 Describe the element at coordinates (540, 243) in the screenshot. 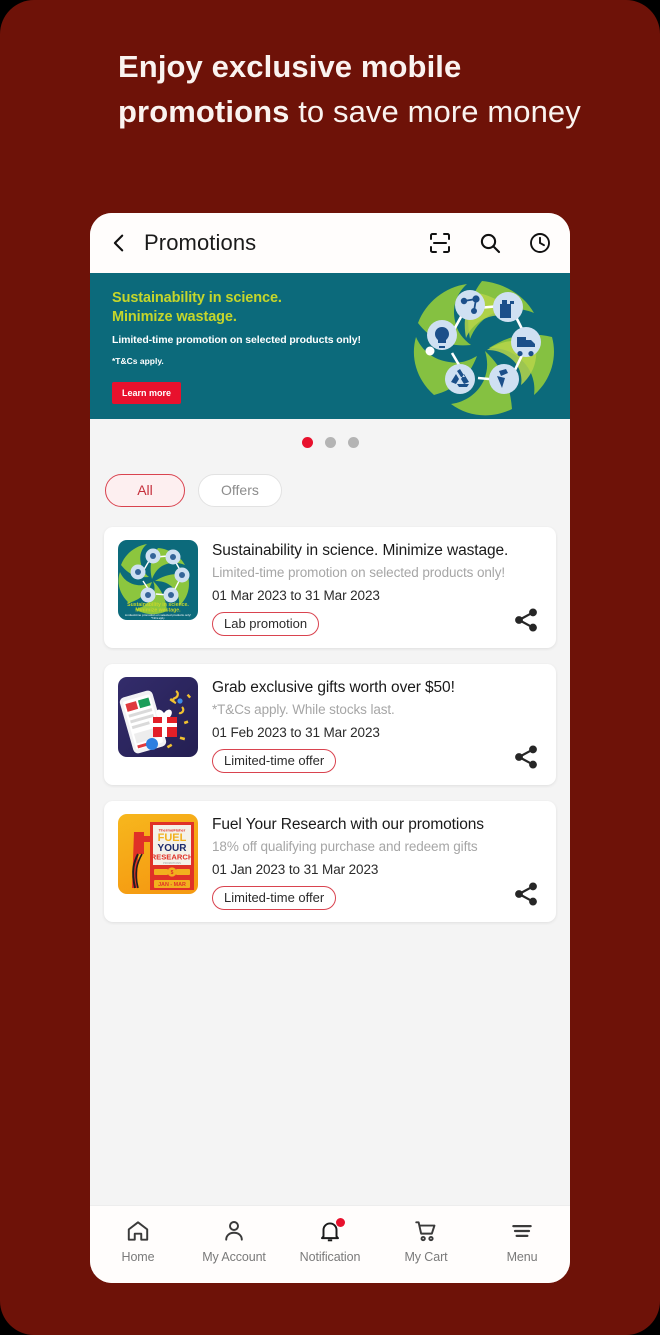

I see `history-clock-icon` at that location.